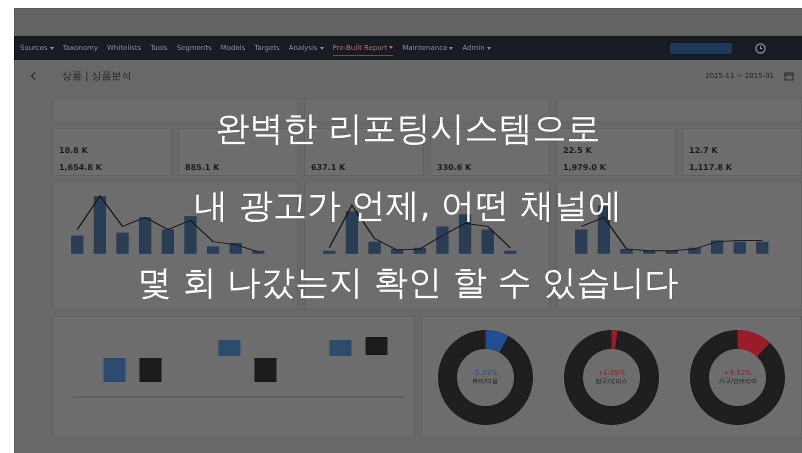 The height and width of the screenshot is (453, 802). I want to click on kpi-total: 885.1 K, so click(202, 167).